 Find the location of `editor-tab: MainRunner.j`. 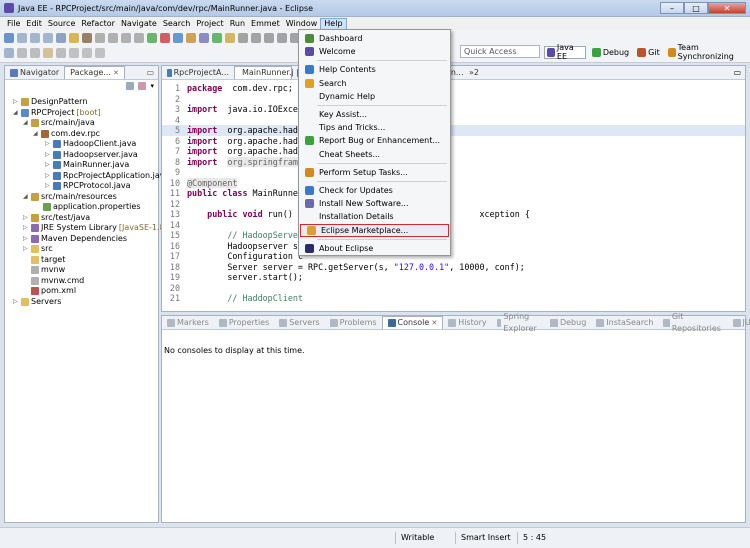

editor-tab: MainRunner.j is located at coordinates (264, 72).